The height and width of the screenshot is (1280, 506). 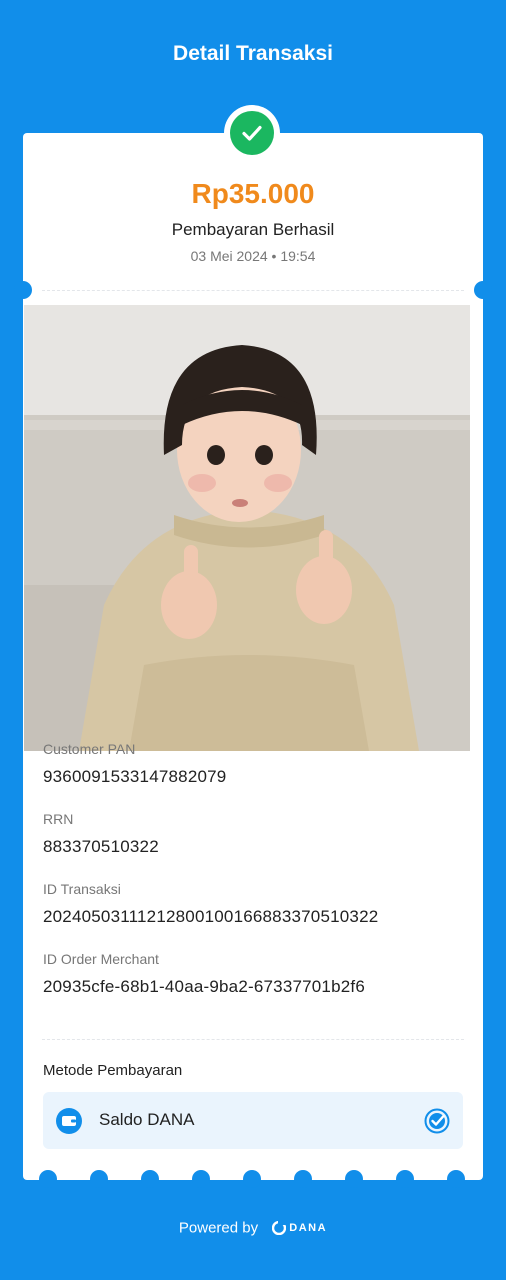 What do you see at coordinates (23, 290) in the screenshot?
I see `receipt-notch-left` at bounding box center [23, 290].